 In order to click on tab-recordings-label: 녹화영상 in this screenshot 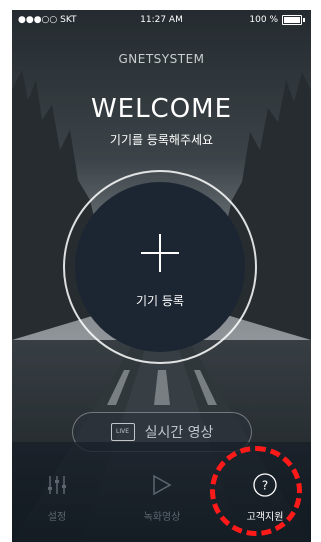, I will do `click(162, 517)`.